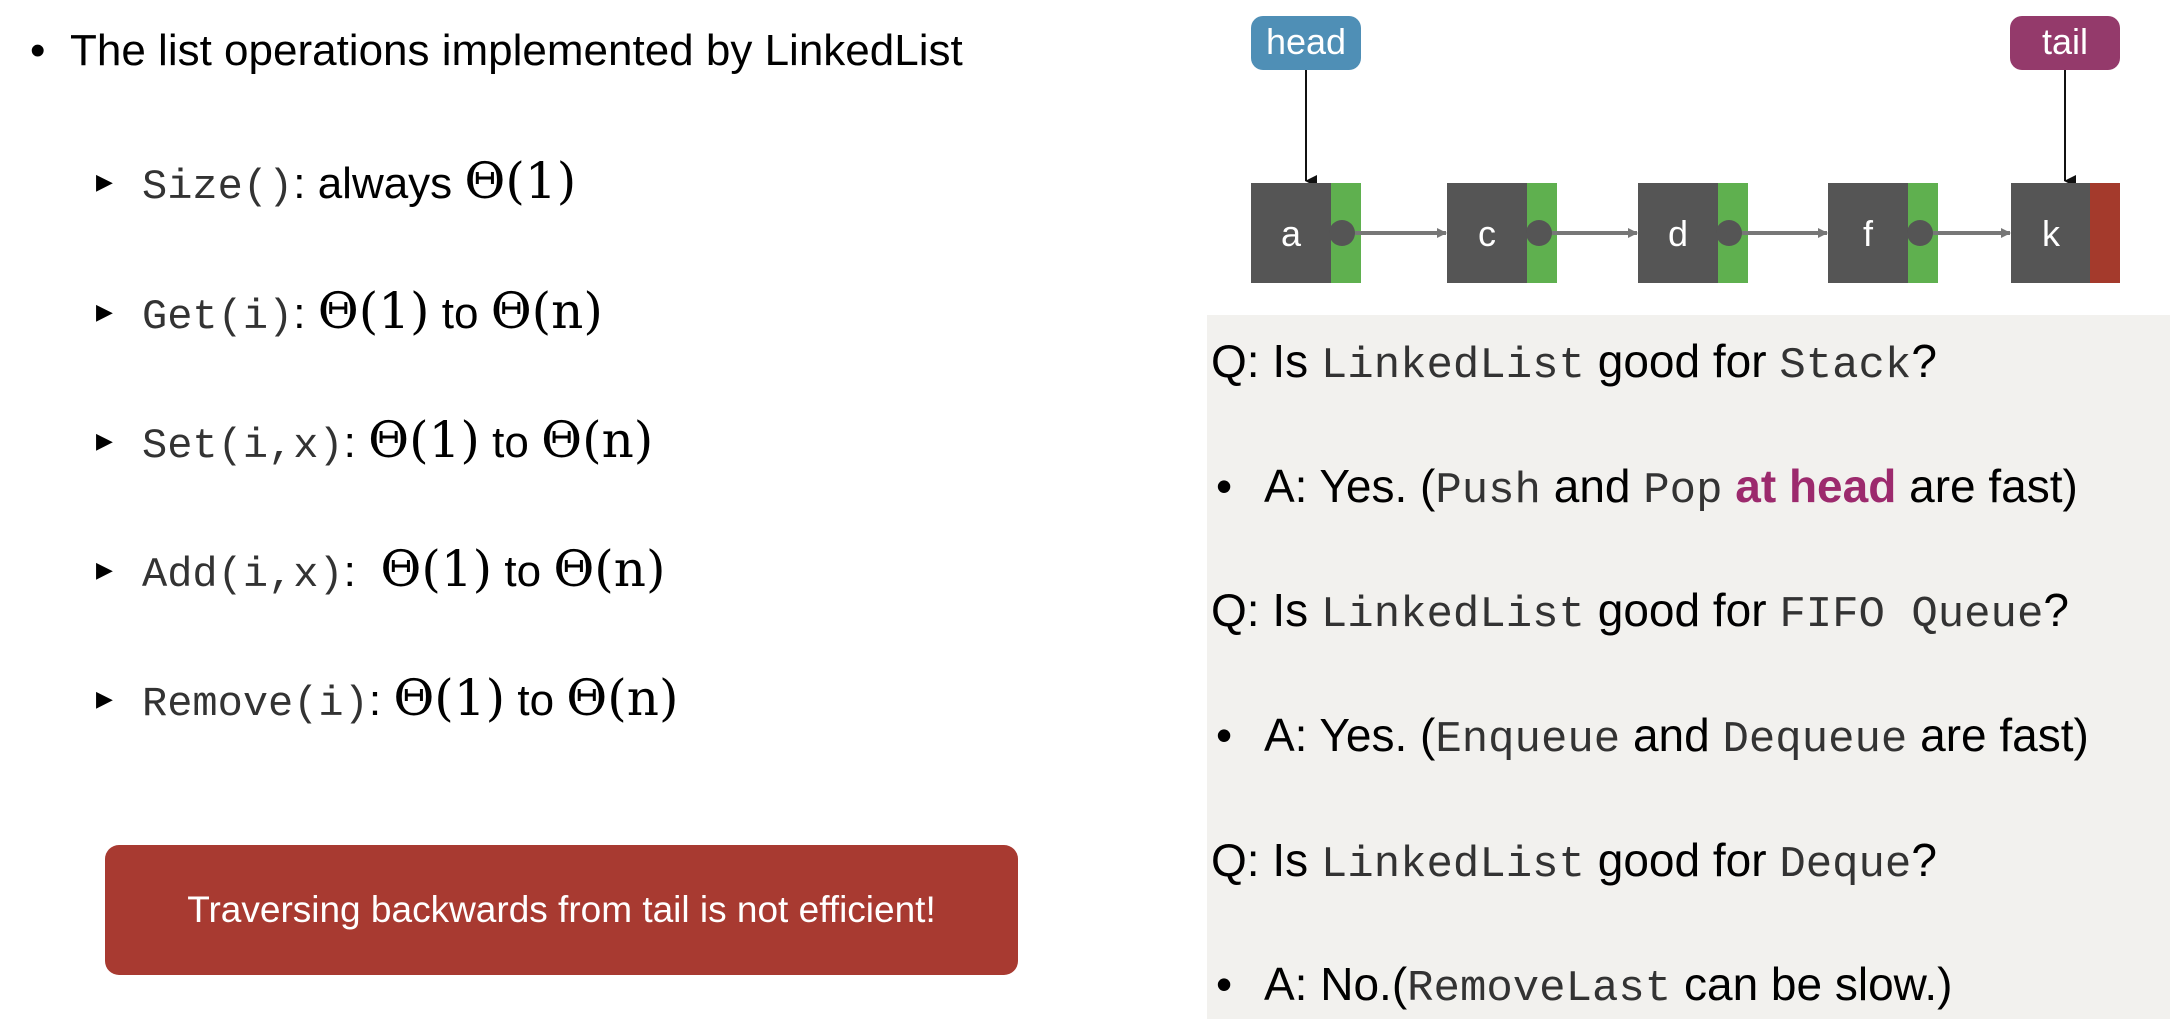 Image resolution: width=2170 pixels, height=1019 pixels. What do you see at coordinates (255, 704) in the screenshot?
I see `operation-code: Remove(i)` at bounding box center [255, 704].